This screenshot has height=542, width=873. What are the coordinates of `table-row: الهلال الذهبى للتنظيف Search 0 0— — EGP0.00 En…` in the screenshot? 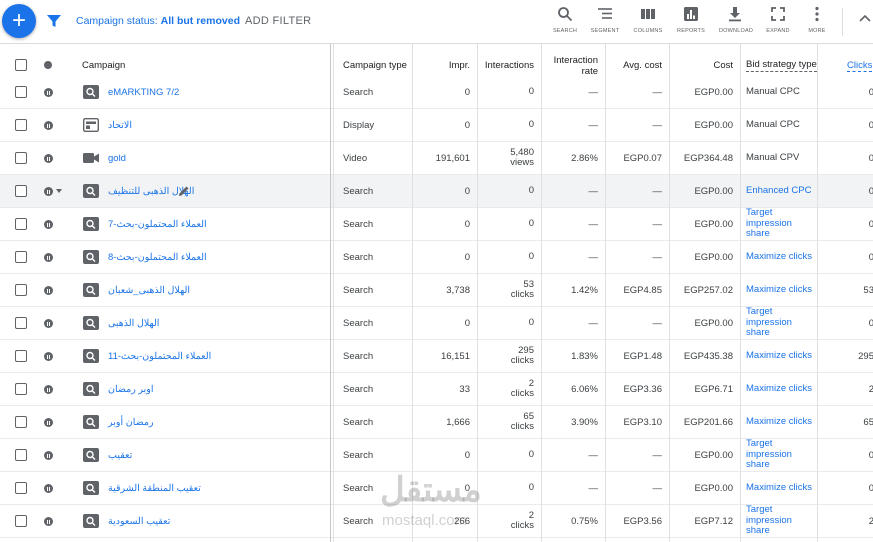 It's located at (436, 191).